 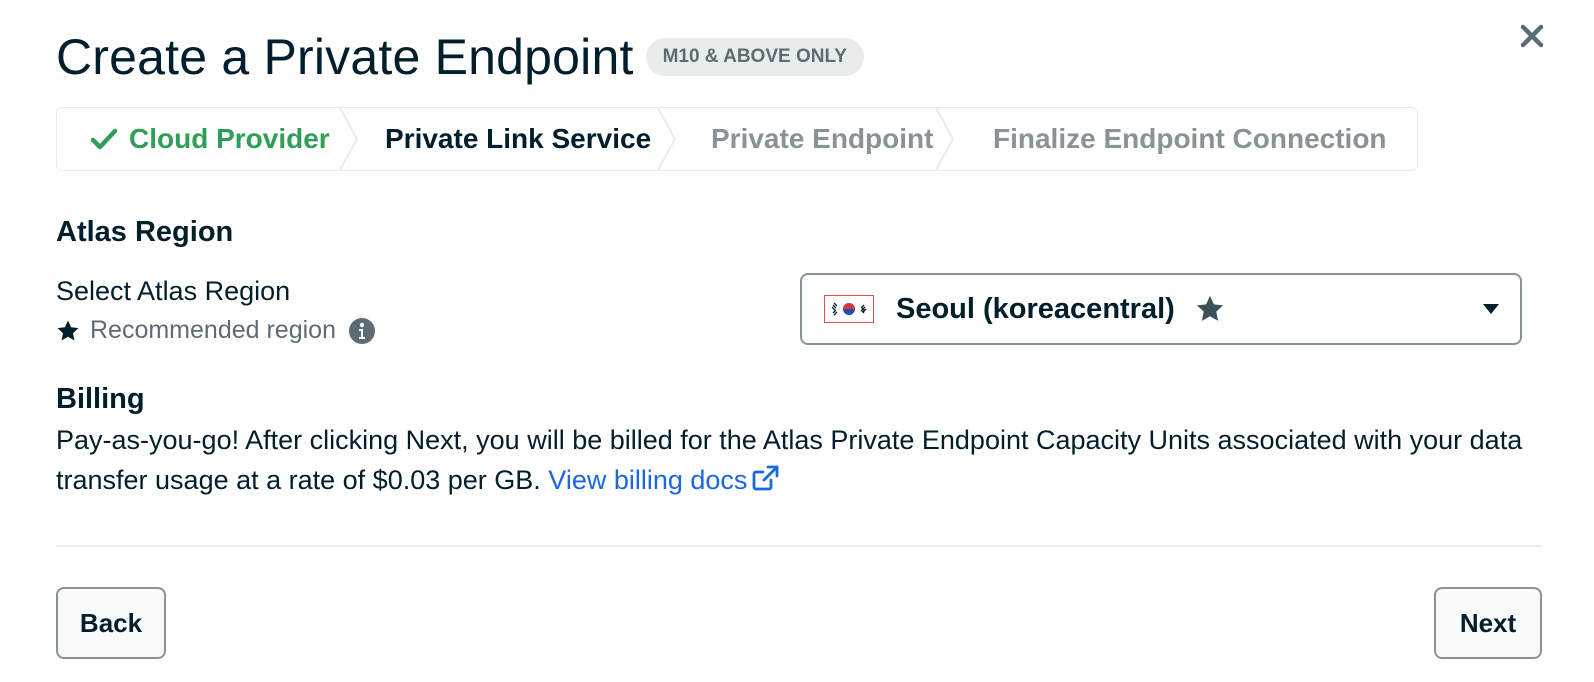 What do you see at coordinates (1488, 623) in the screenshot?
I see `next-button: Next` at bounding box center [1488, 623].